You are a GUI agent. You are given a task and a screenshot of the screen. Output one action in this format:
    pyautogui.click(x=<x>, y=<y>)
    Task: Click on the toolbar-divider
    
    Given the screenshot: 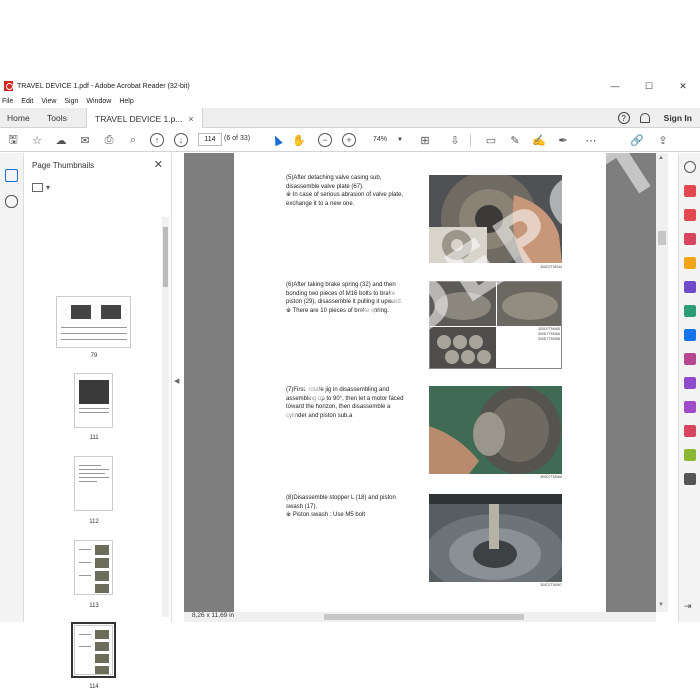 What is the action you would take?
    pyautogui.click(x=470, y=140)
    